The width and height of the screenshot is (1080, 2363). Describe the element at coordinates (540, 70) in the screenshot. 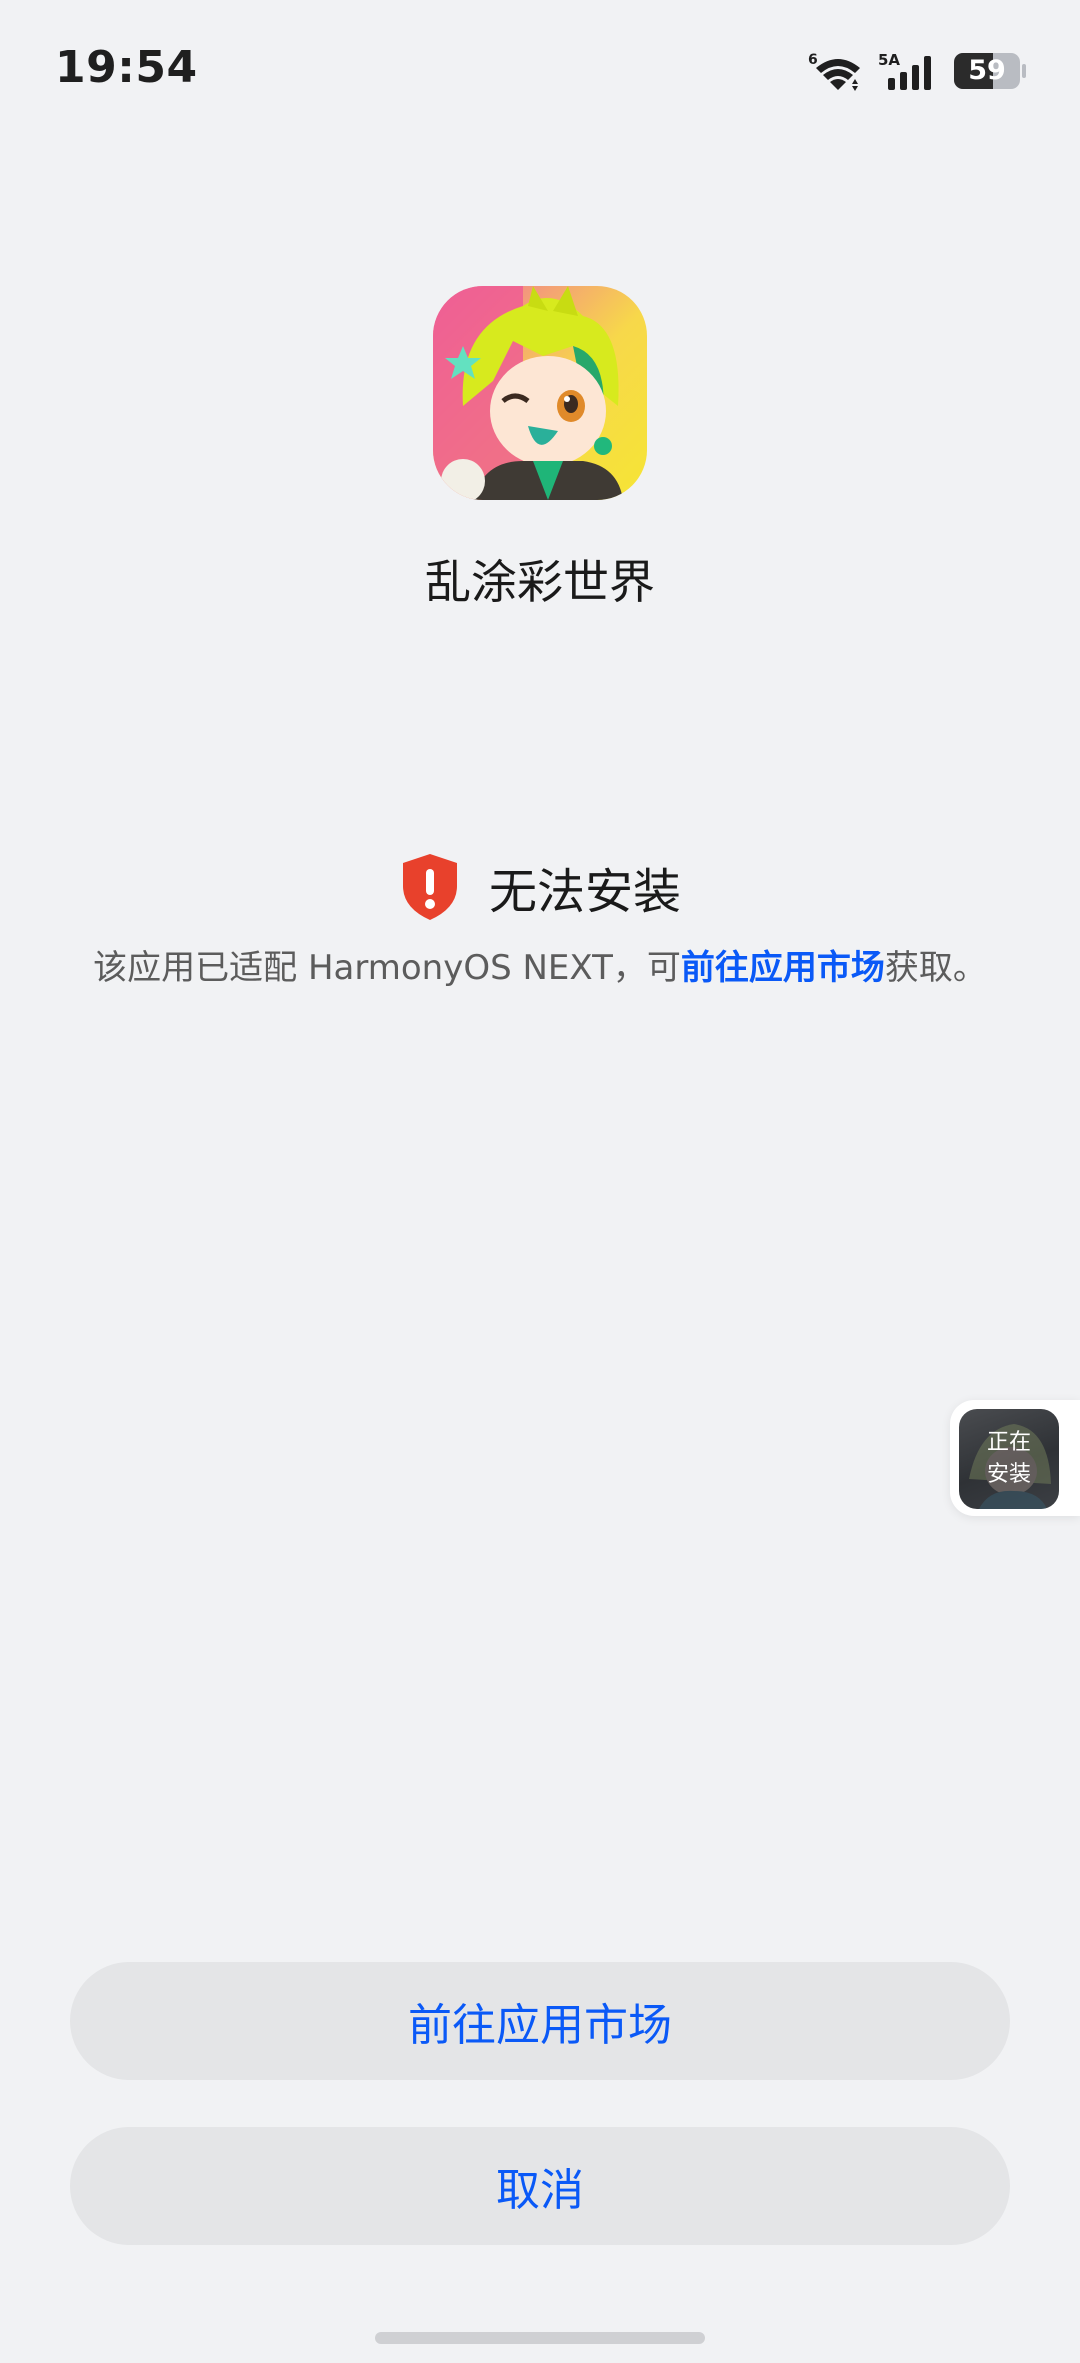

I see `status-bar: 19:54 6 5A 59` at that location.